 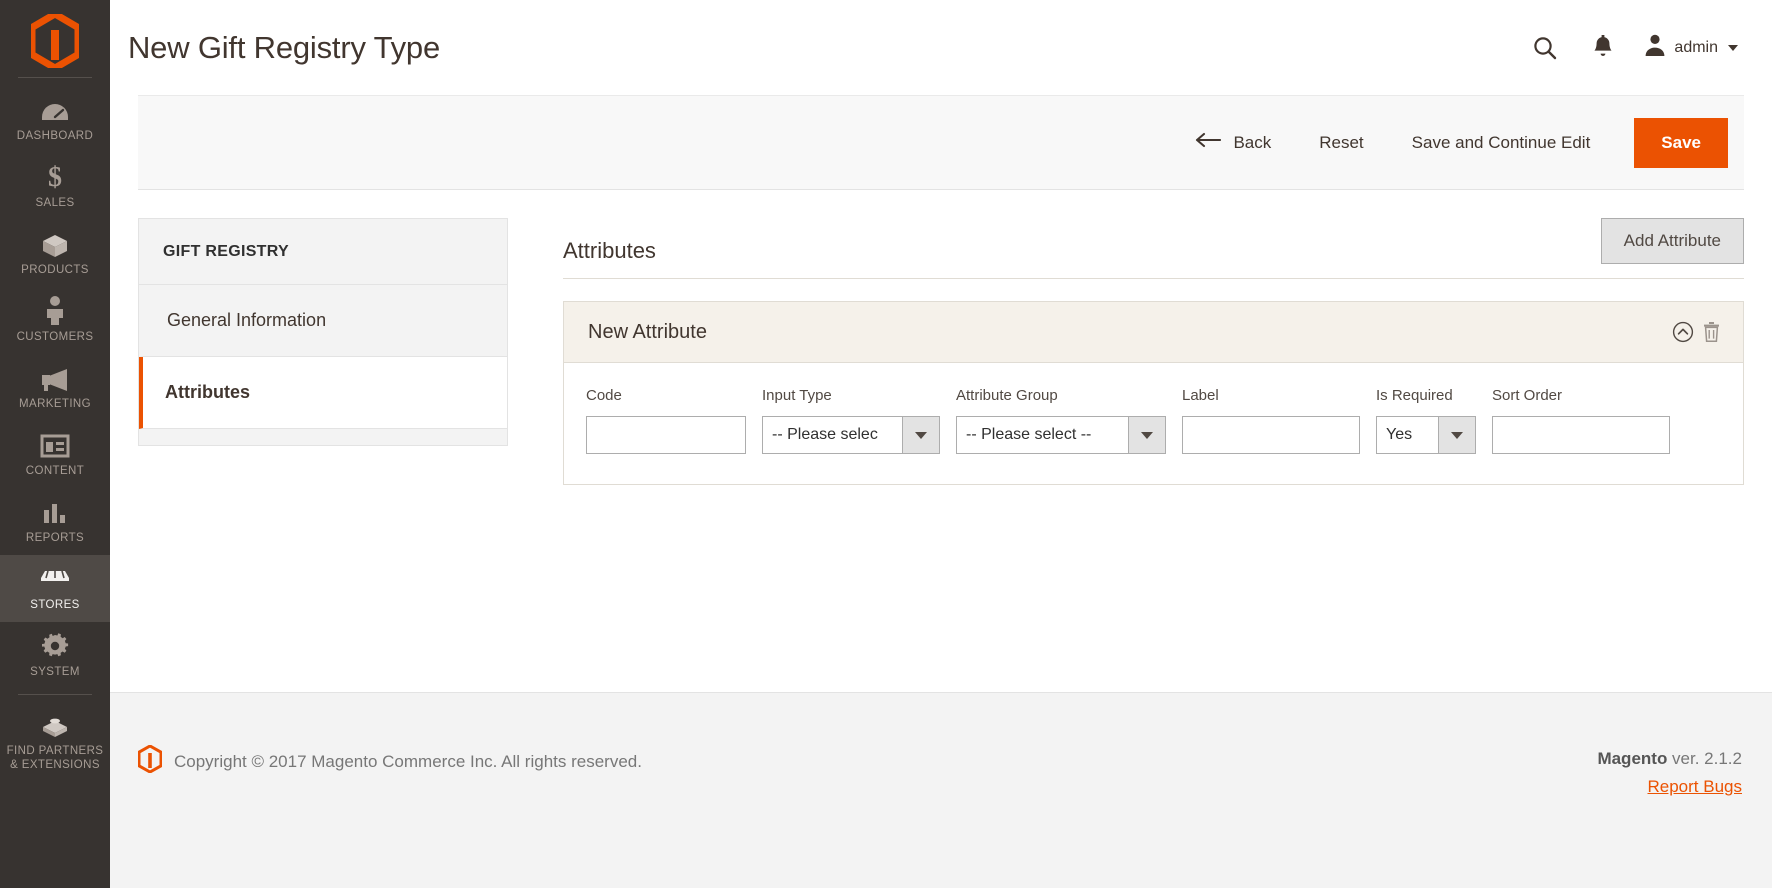 I want to click on save-button-label: Save, so click(x=1681, y=142).